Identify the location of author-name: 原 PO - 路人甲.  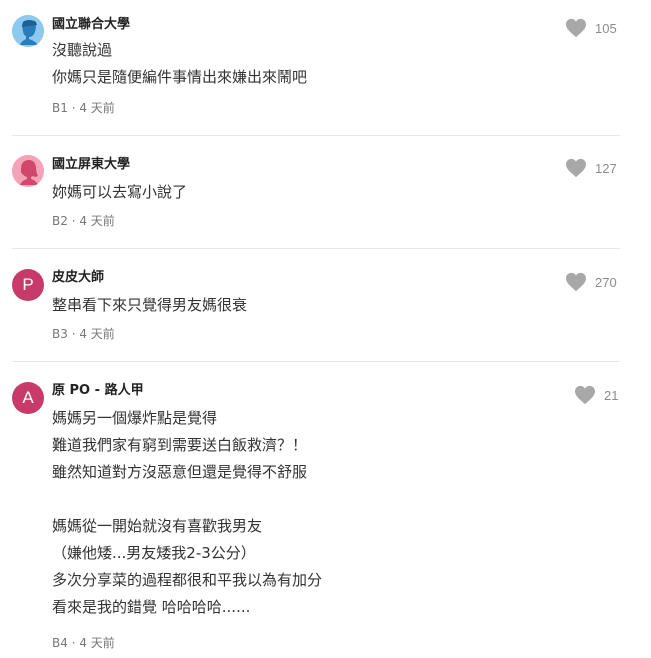
(98, 391).